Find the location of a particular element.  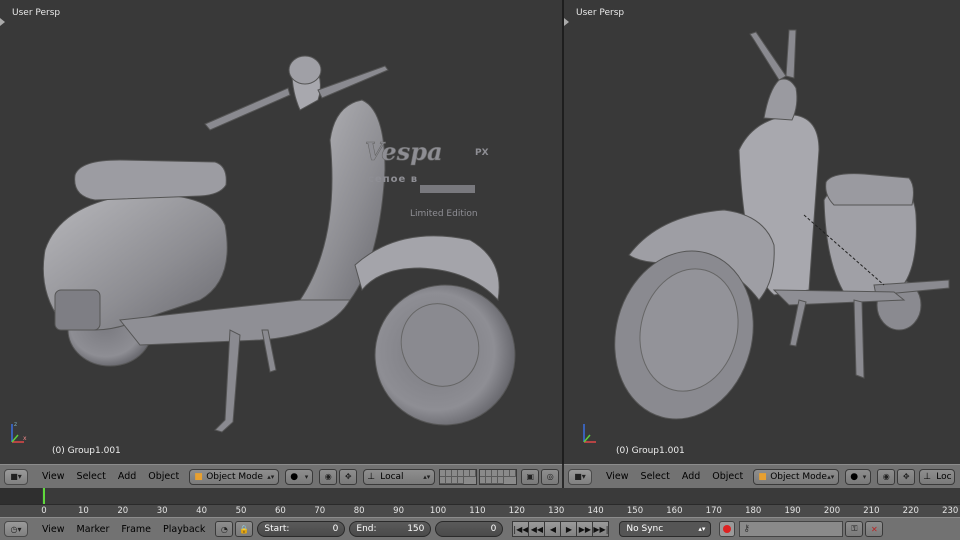

prev-keyframe-button: ◀◀ is located at coordinates (537, 529).